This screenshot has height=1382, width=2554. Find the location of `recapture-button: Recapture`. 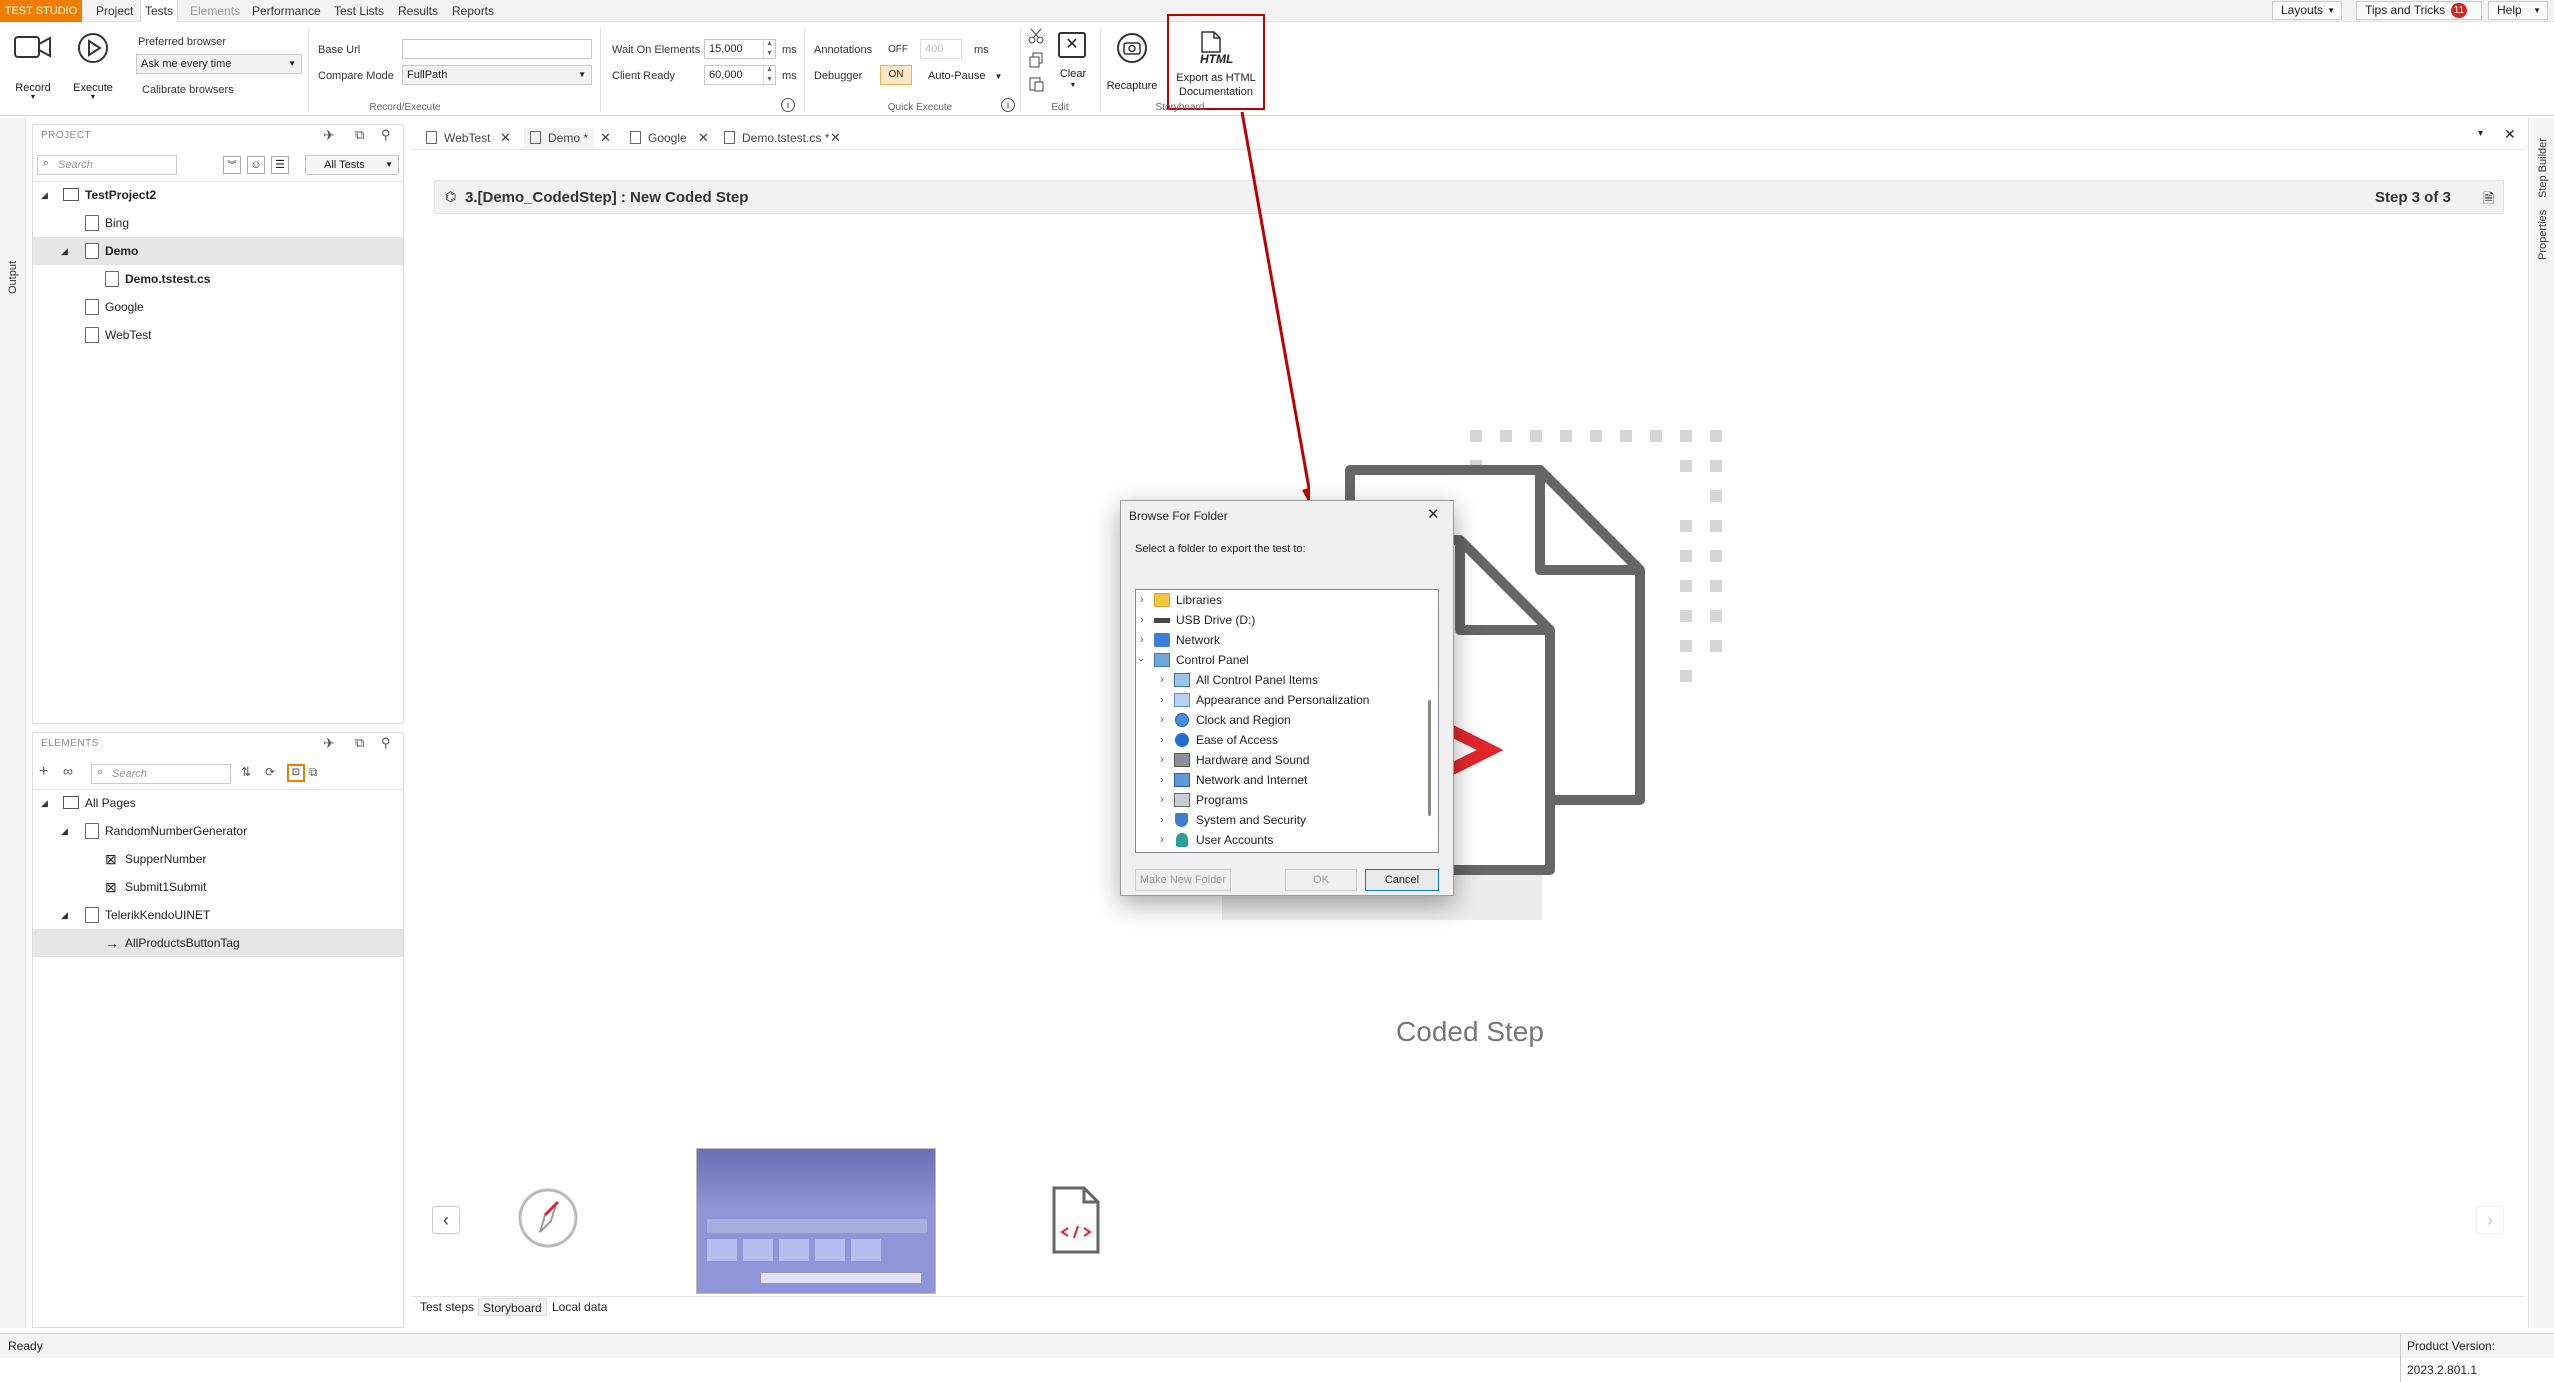

recapture-button: Recapture is located at coordinates (1132, 62).